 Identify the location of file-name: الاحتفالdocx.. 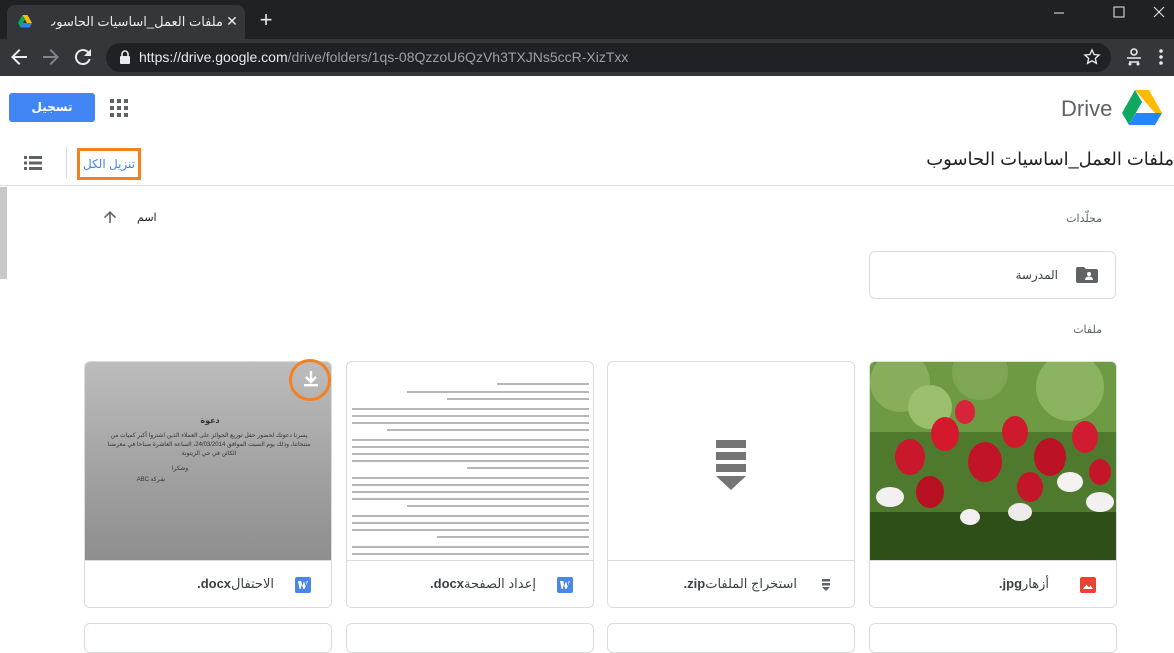
(235, 584).